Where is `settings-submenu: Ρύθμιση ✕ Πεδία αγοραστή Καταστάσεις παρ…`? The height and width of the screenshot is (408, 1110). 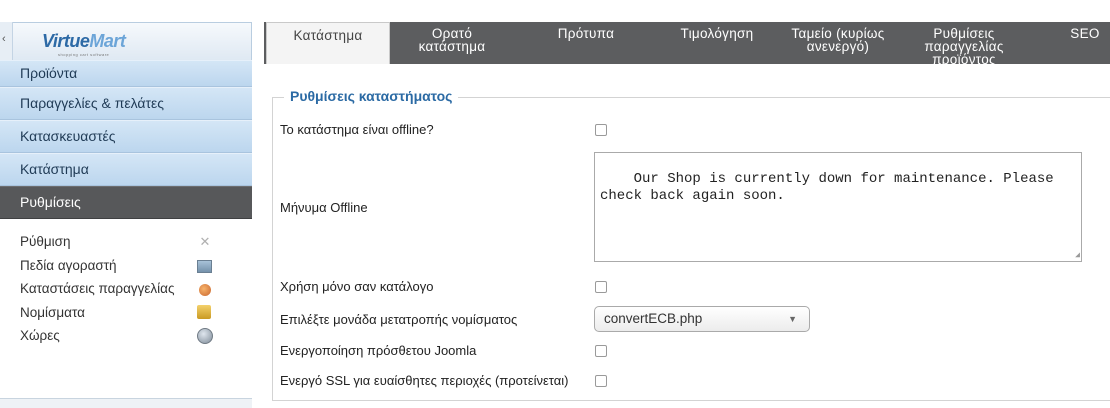 settings-submenu: Ρύθμιση ✕ Πεδία αγοραστή Καταστάσεις παρ… is located at coordinates (126, 289).